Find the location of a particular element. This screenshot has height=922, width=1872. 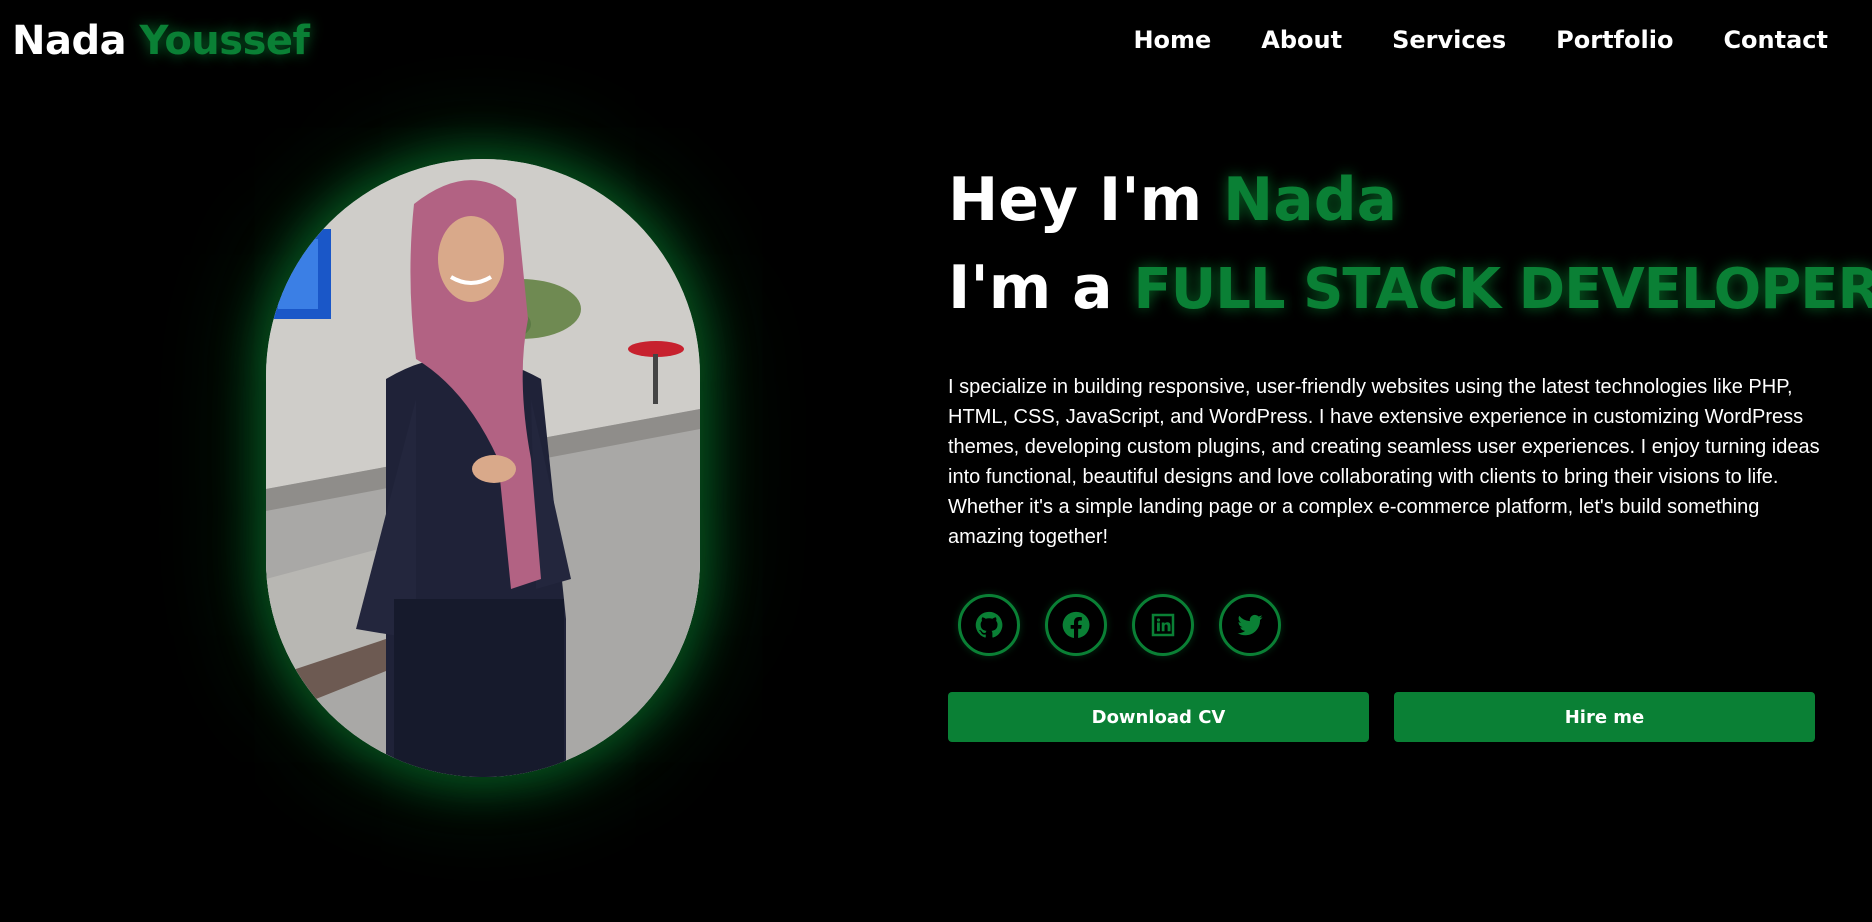

nav-about: About is located at coordinates (1301, 40).